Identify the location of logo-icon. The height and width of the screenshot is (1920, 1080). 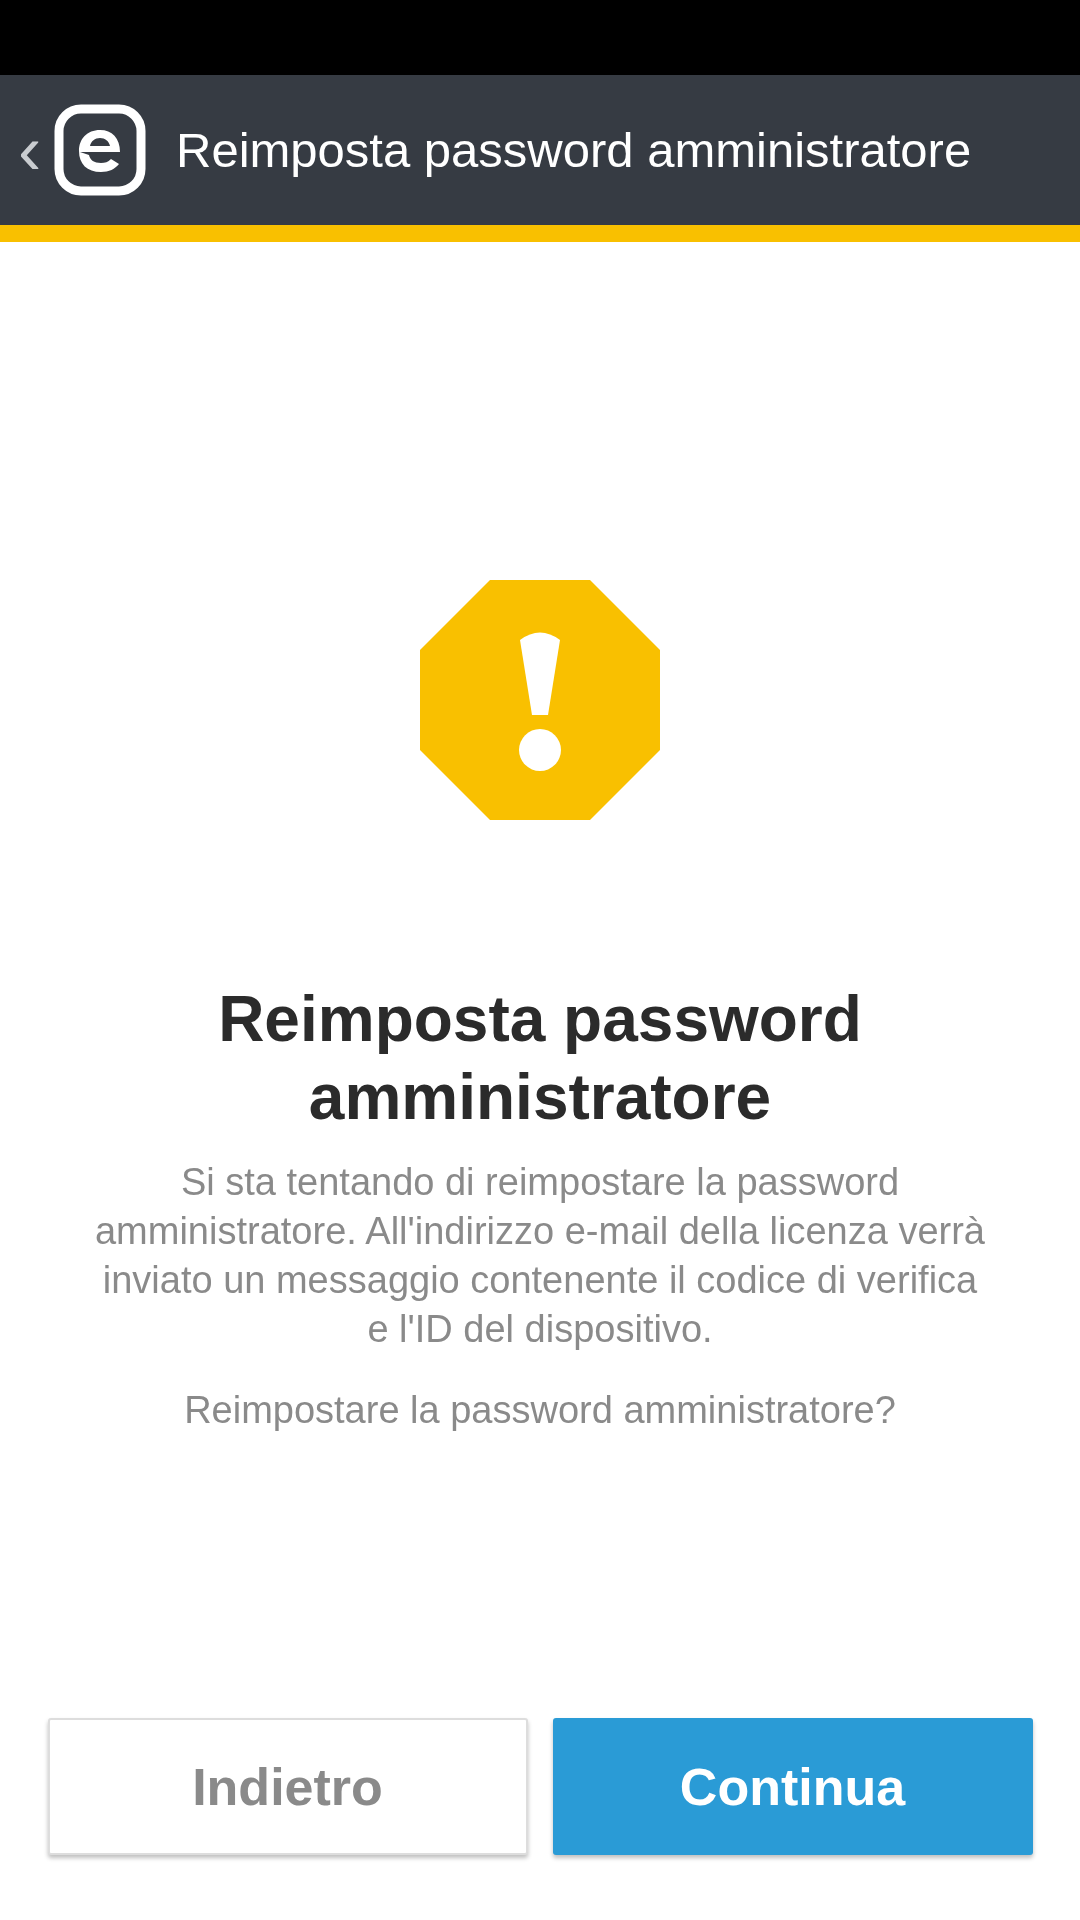
(100, 150).